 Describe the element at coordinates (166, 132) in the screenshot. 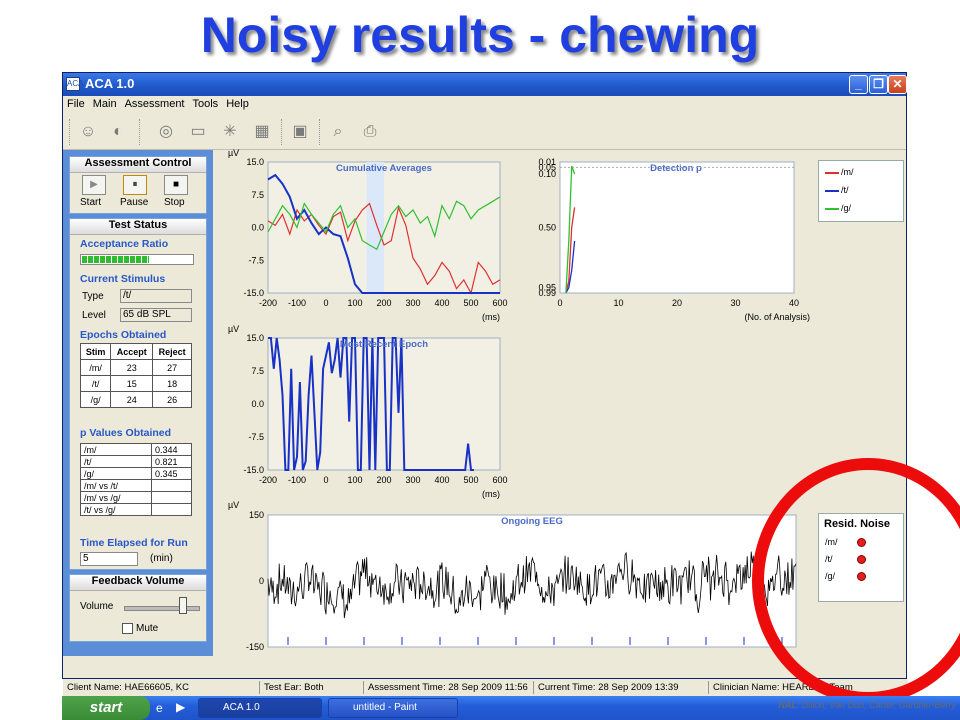

I see `target-icon: ◎` at that location.